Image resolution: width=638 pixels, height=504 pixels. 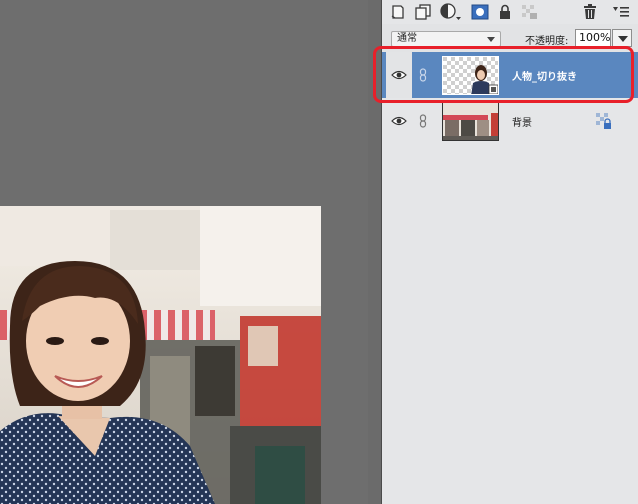 I want to click on layers-toolbar, so click(x=510, y=12).